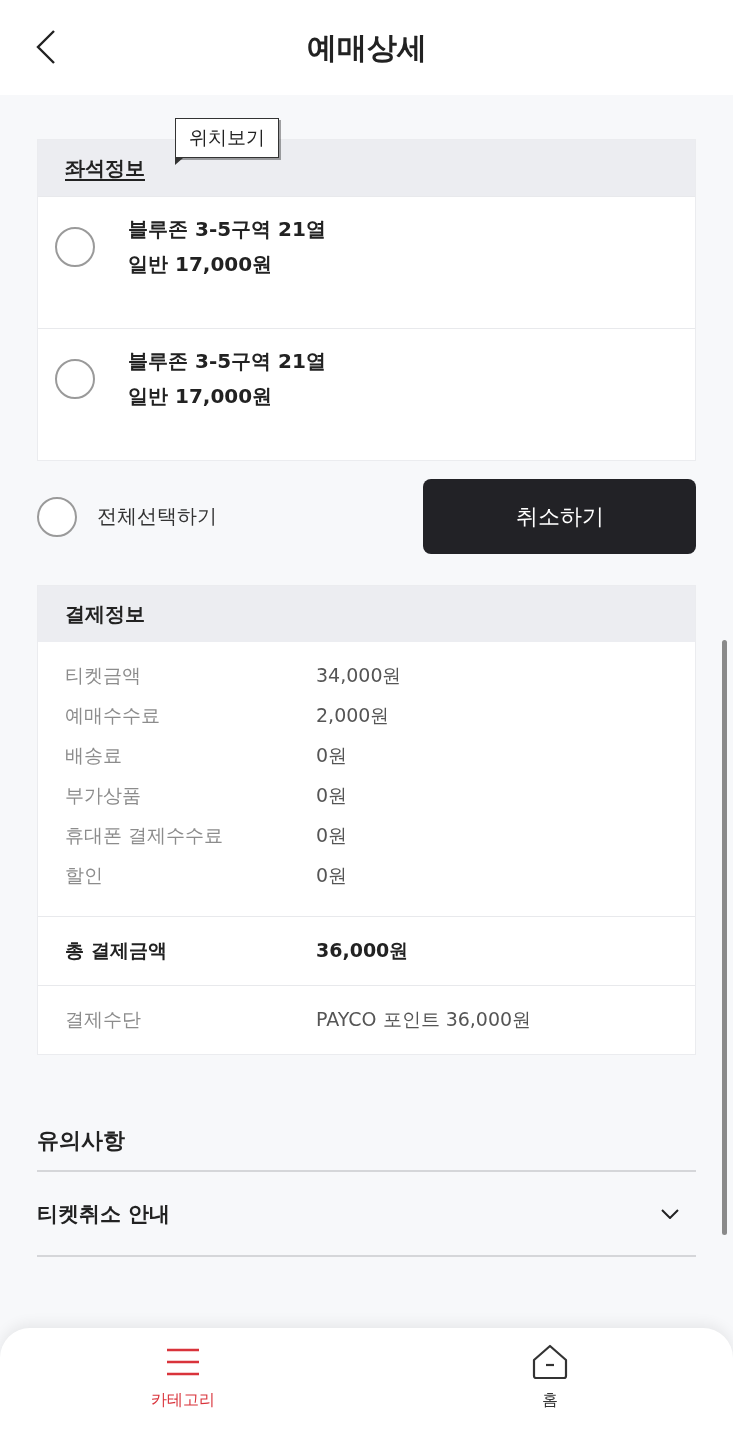 The height and width of the screenshot is (1440, 733). I want to click on chevron-left-icon, so click(46, 47).